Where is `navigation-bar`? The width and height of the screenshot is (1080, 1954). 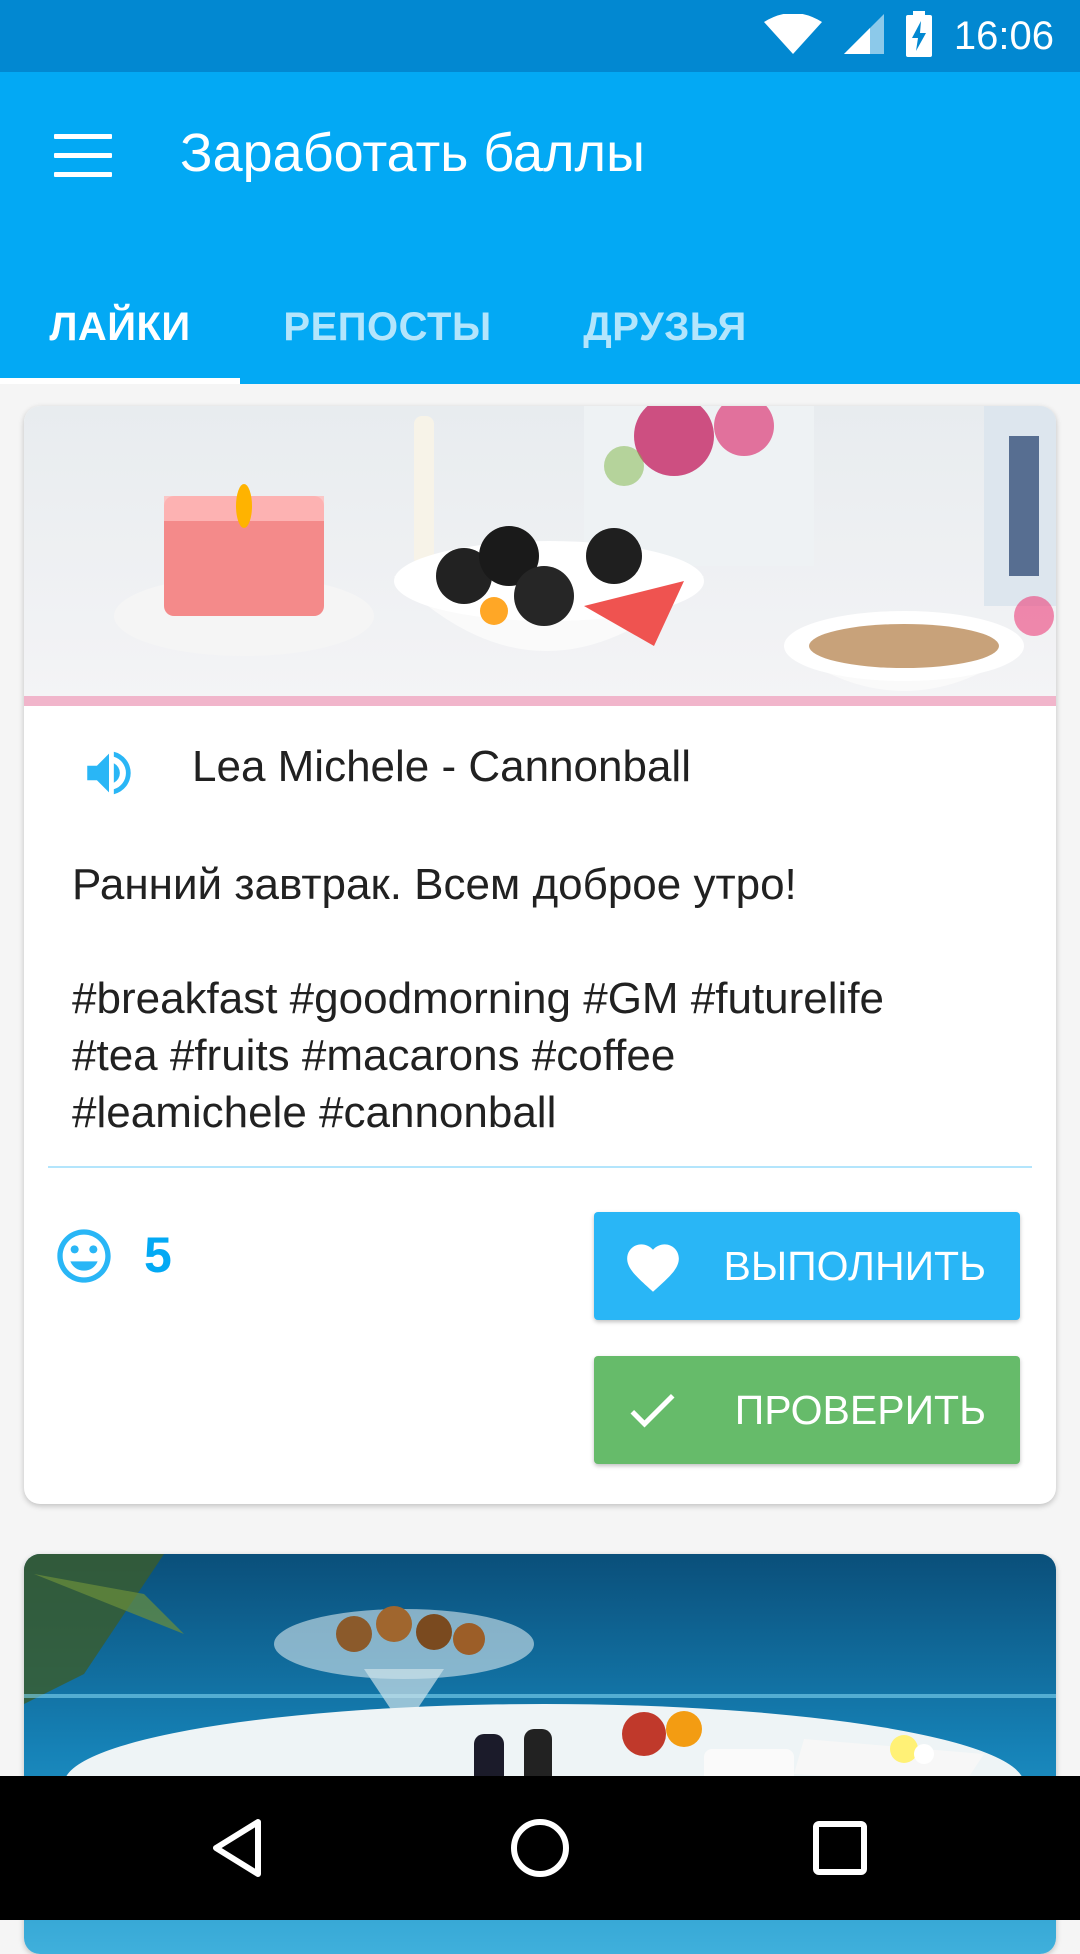
navigation-bar is located at coordinates (540, 1848).